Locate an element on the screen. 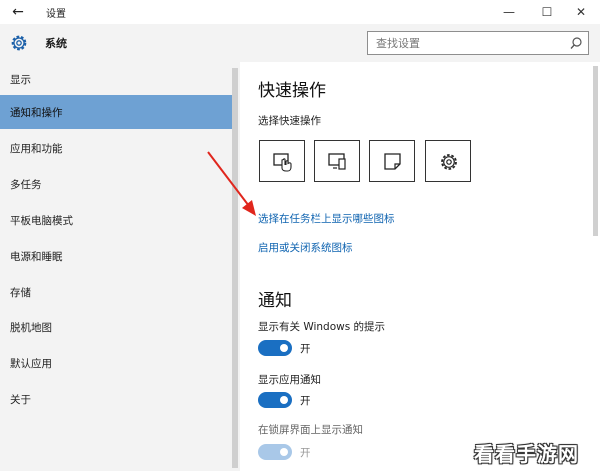  maximize-icon: ☐ is located at coordinates (547, 12).